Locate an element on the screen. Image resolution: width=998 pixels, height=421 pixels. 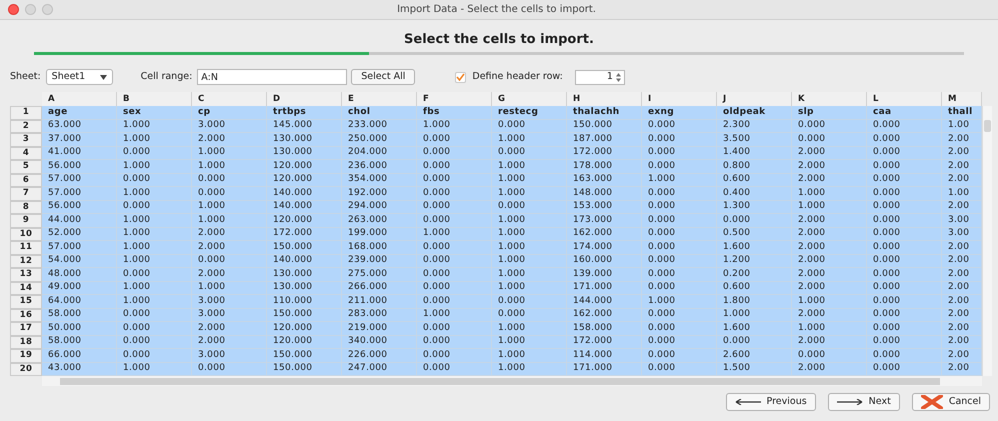
zoom-window-icon is located at coordinates (47, 9).